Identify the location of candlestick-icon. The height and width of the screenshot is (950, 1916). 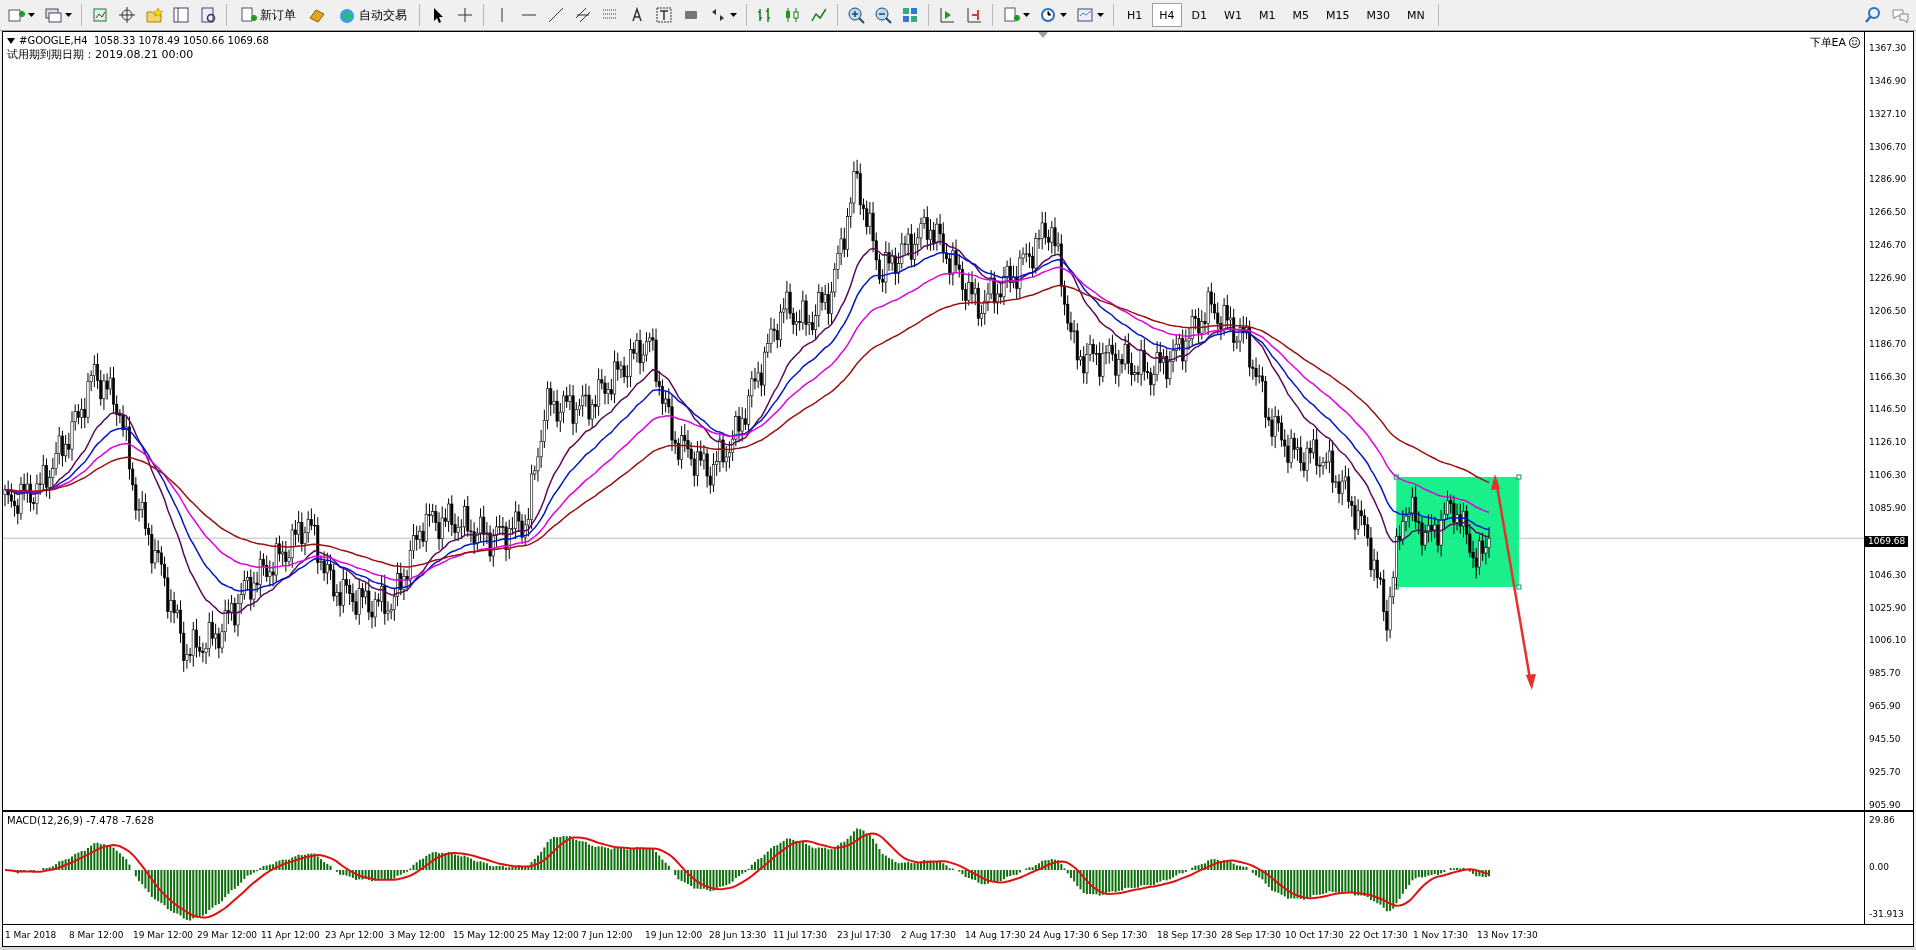
(792, 15).